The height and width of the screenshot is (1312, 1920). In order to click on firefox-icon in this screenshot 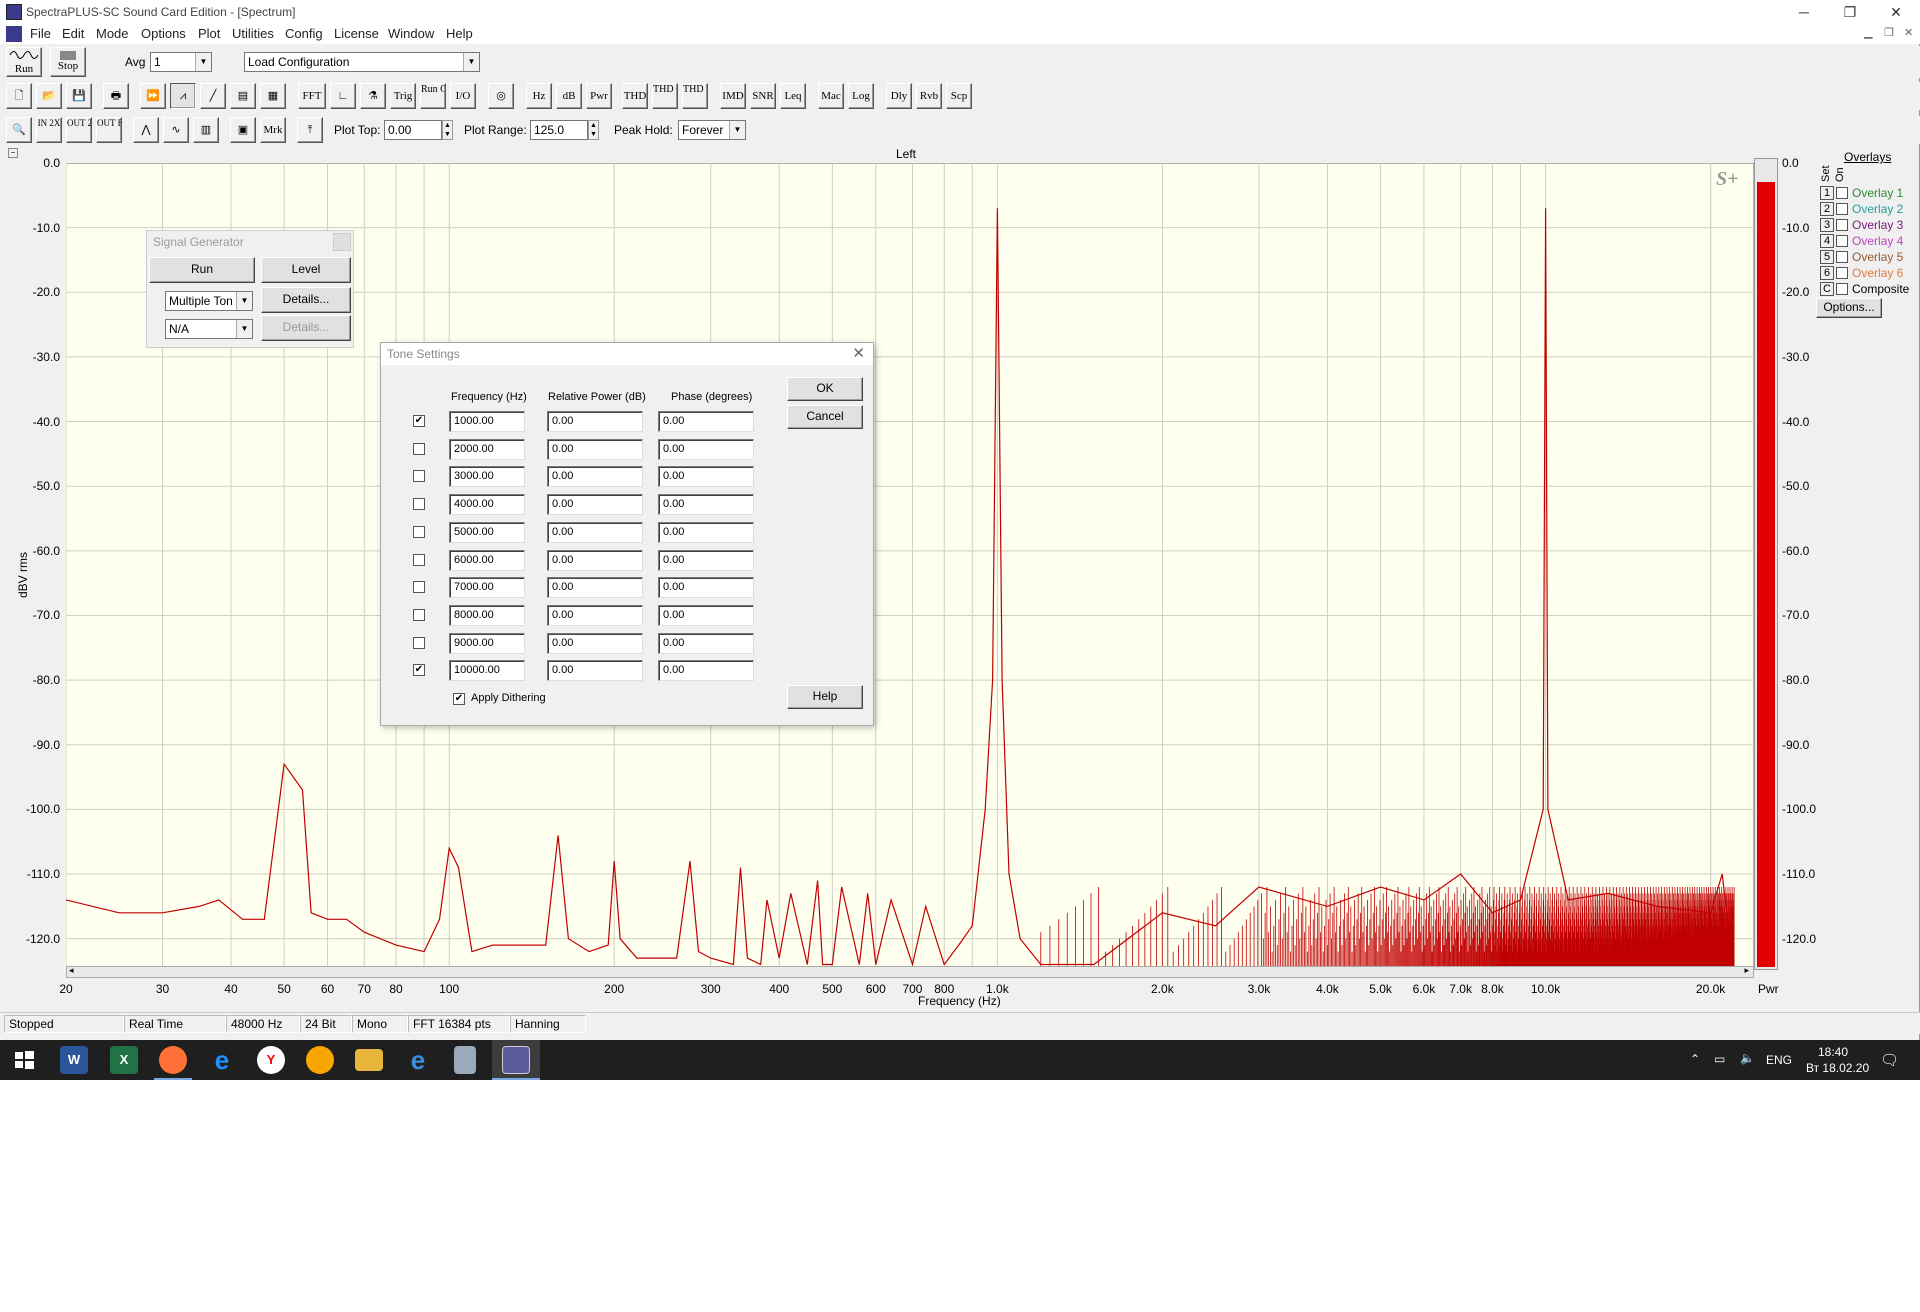, I will do `click(173, 1060)`.